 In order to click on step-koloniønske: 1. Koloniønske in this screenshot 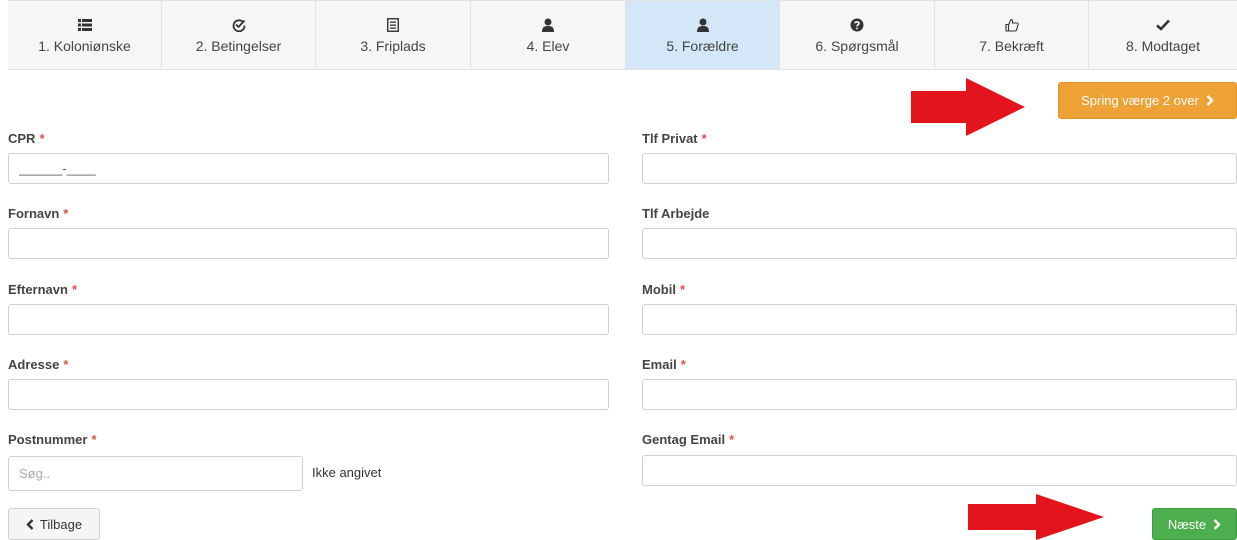, I will do `click(85, 35)`.